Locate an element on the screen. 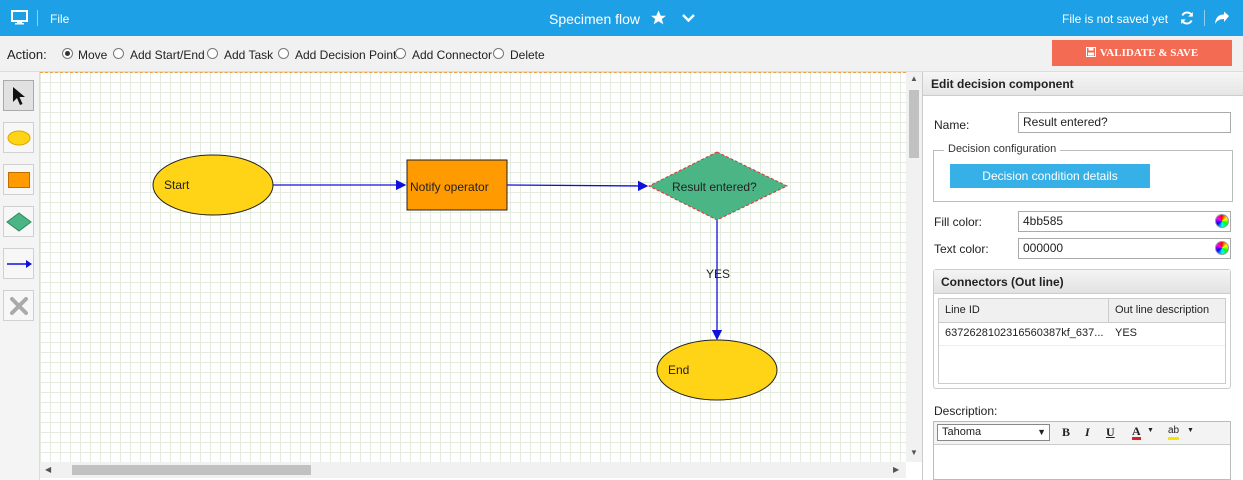 The image size is (1243, 480). radio-label-add-decision-point: Add Decision Point is located at coordinates (345, 55).